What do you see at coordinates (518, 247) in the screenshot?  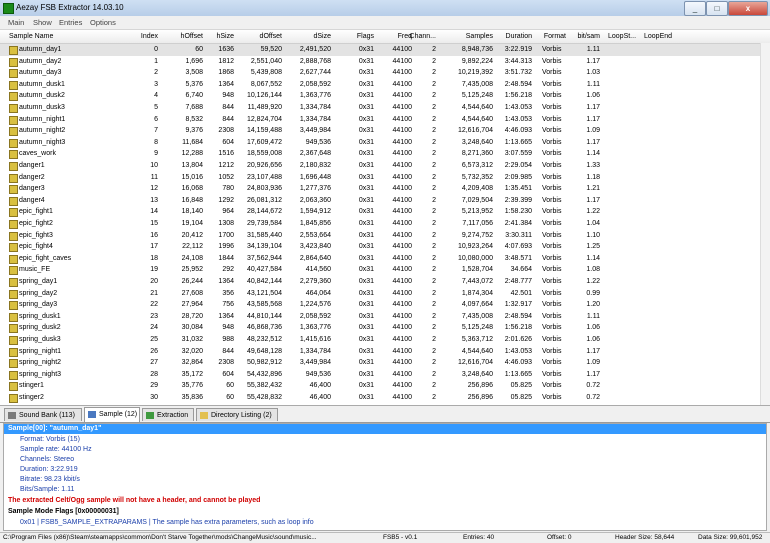 I see `cell-duration: 4:07.693` at bounding box center [518, 247].